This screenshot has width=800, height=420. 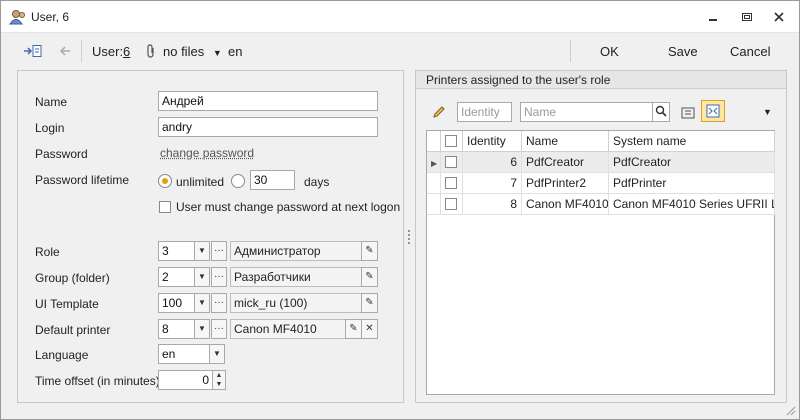 What do you see at coordinates (692, 162) in the screenshot?
I see `cell-system-name: PdfCreator` at bounding box center [692, 162].